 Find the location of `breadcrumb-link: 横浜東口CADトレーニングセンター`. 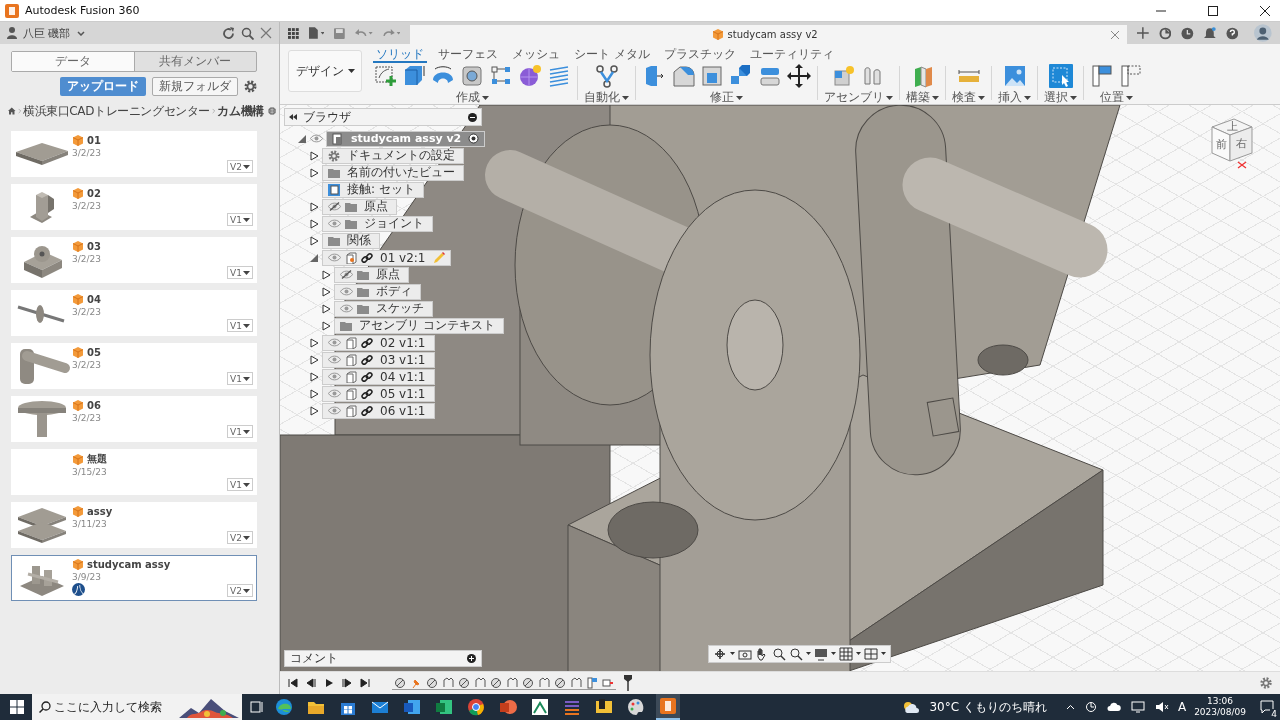

breadcrumb-link: 横浜東口CADトレーニングセンター is located at coordinates (116, 111).